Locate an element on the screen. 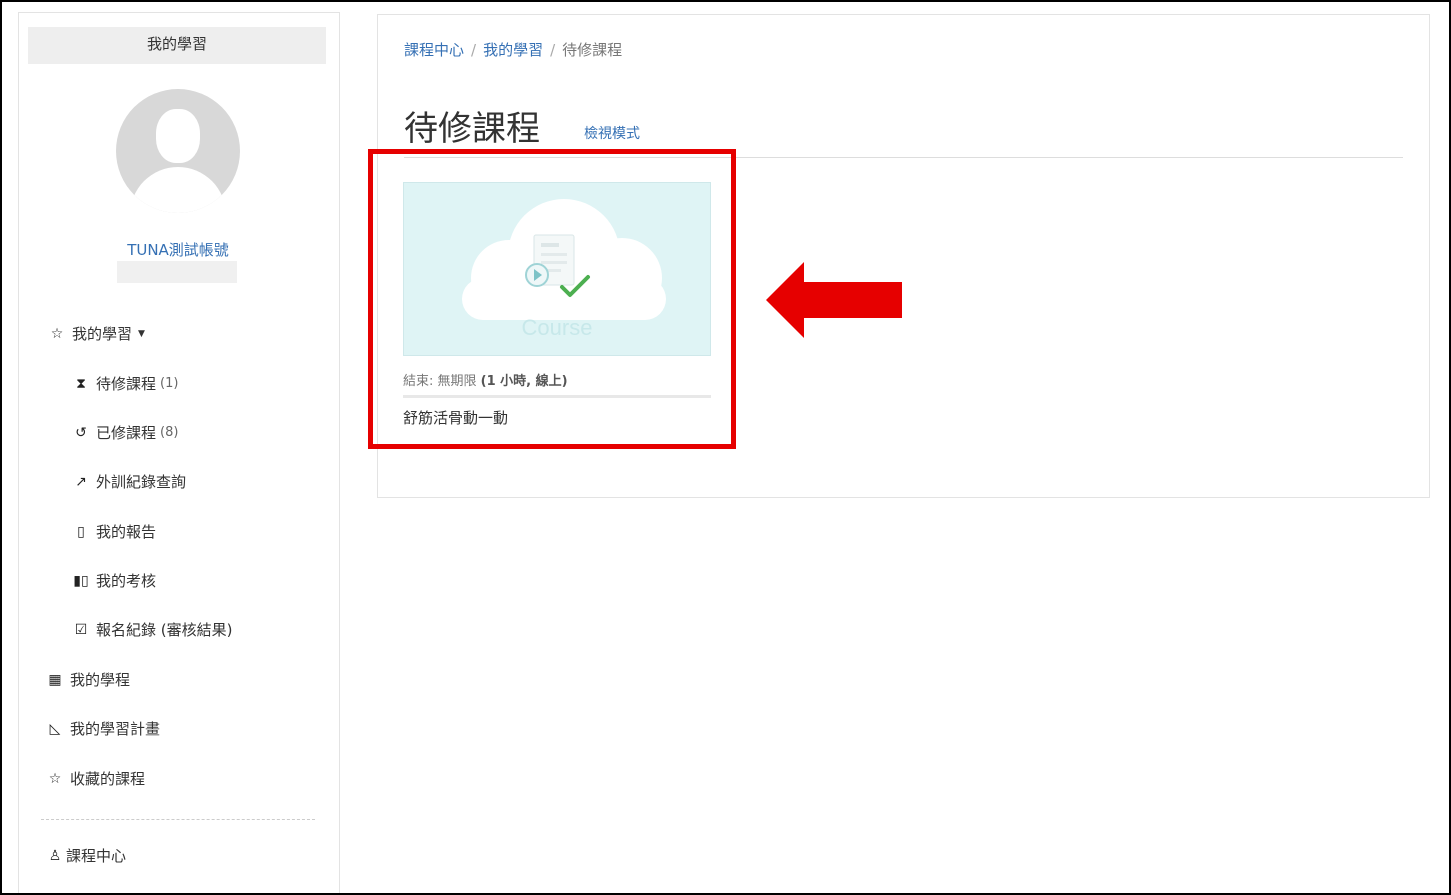 This screenshot has width=1451, height=895. sidebar-item-my-learning: ☆ 我的學習 ▼ is located at coordinates (96, 333).